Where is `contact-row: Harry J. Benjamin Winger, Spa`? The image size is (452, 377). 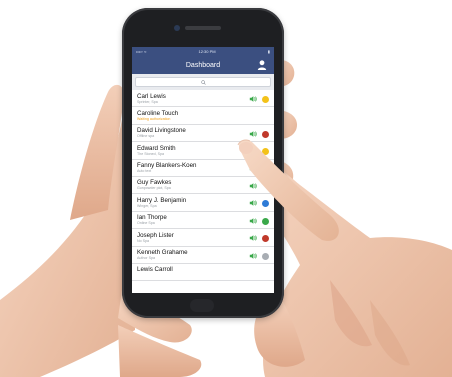
contact-row: Harry J. Benjamin Winger, Spa is located at coordinates (203, 203).